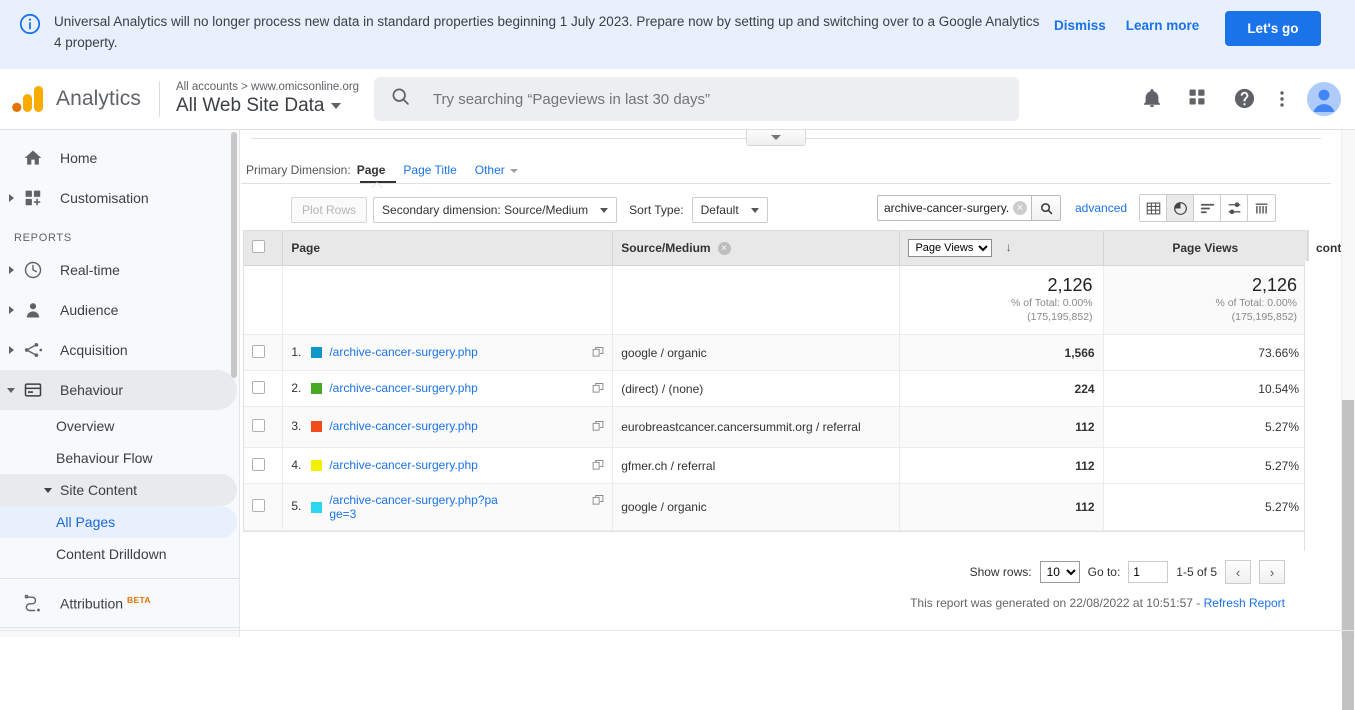 The width and height of the screenshot is (1355, 710). What do you see at coordinates (118, 426) in the screenshot?
I see `sidebar-item-overview: Overview` at bounding box center [118, 426].